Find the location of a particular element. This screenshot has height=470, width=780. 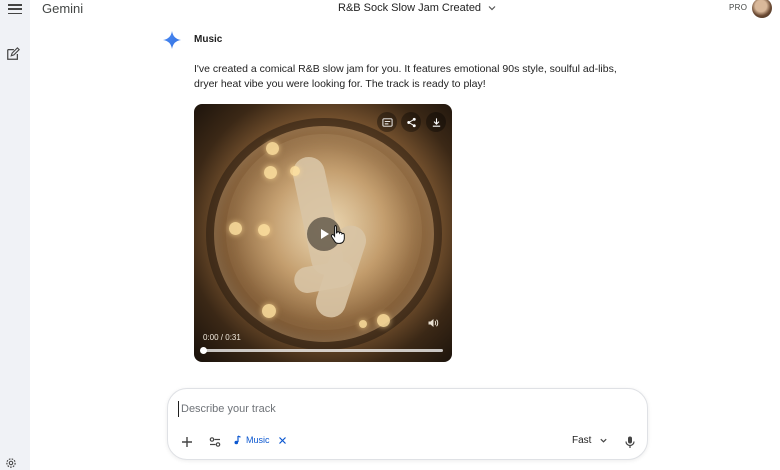

music-tool-chip: Music is located at coordinates (259, 440).